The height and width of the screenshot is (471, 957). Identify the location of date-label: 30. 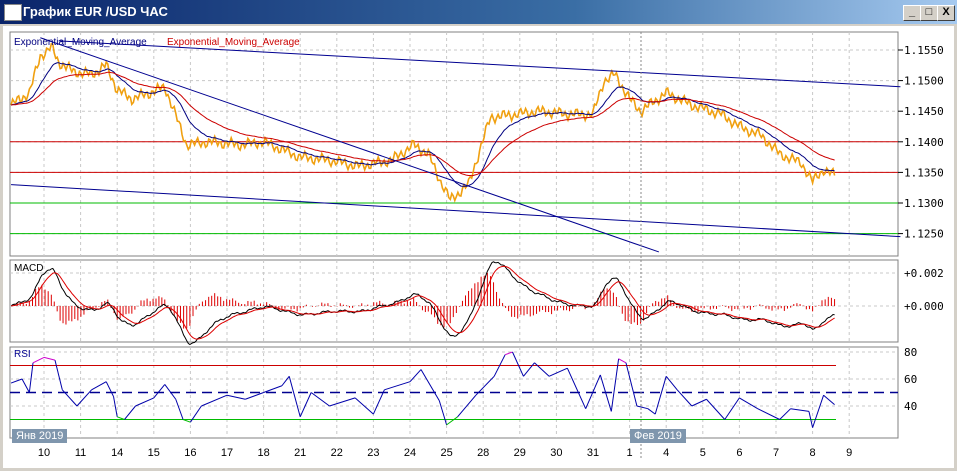
(556, 453).